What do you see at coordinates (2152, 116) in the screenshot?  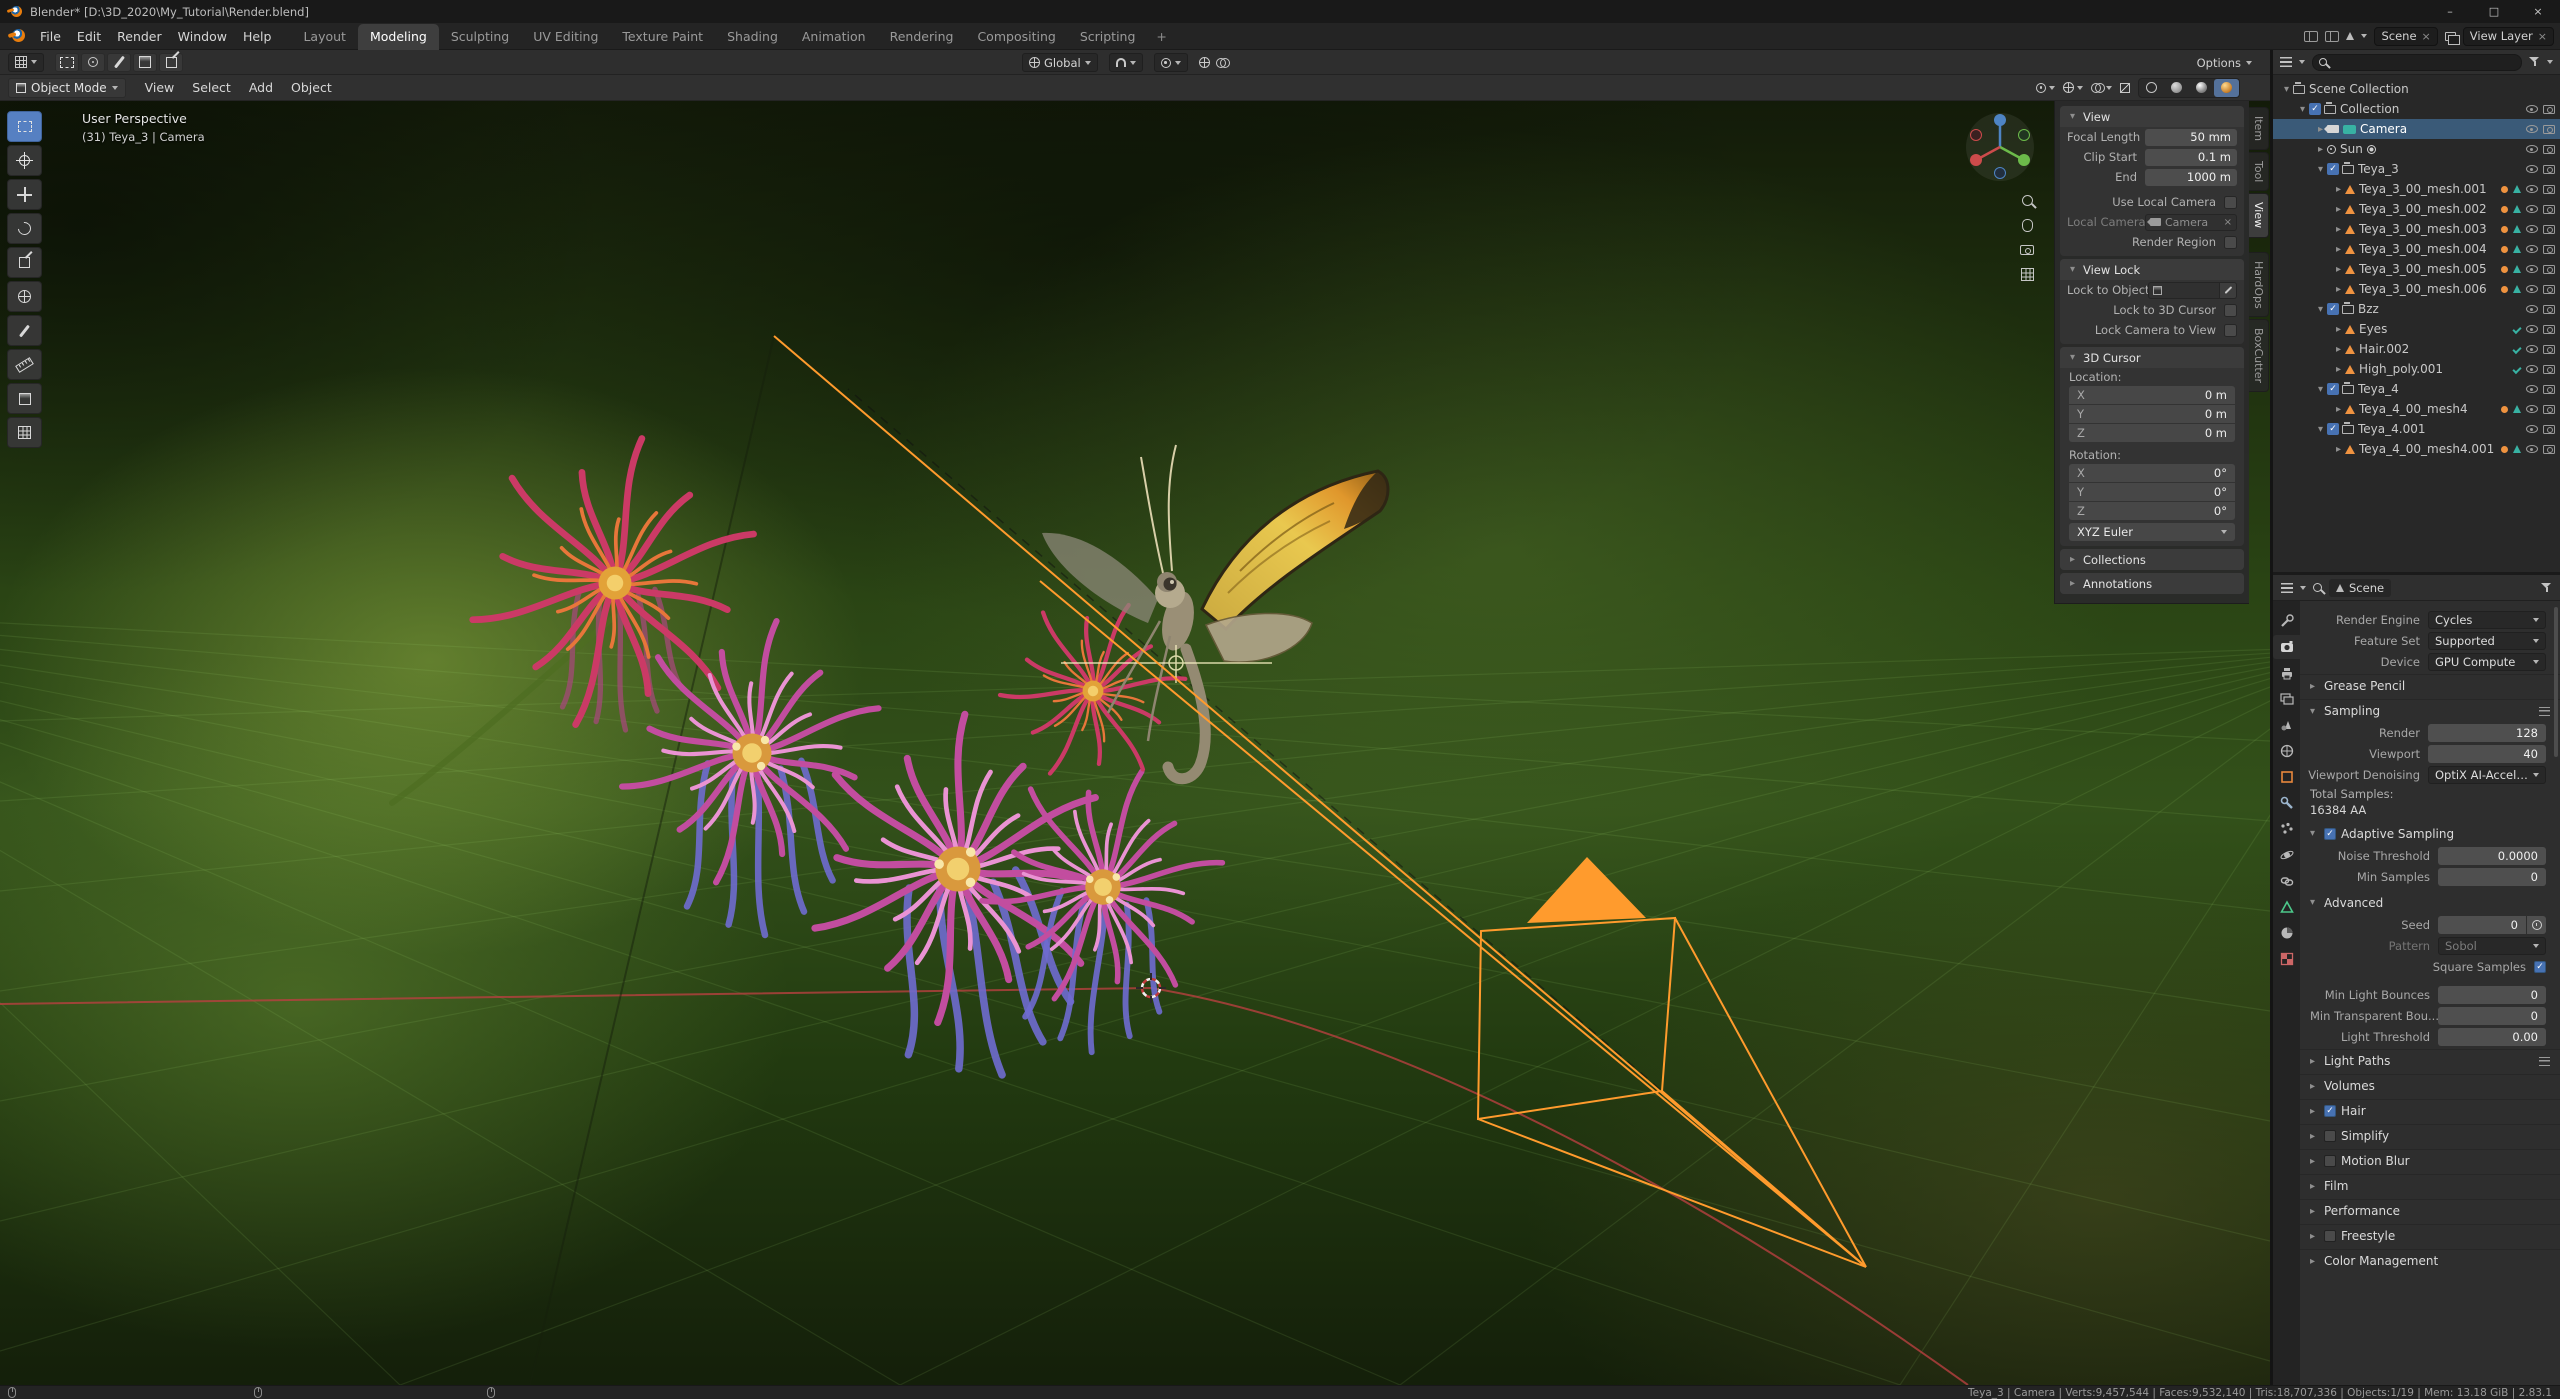 I see `panel-view-header: ▾ View` at bounding box center [2152, 116].